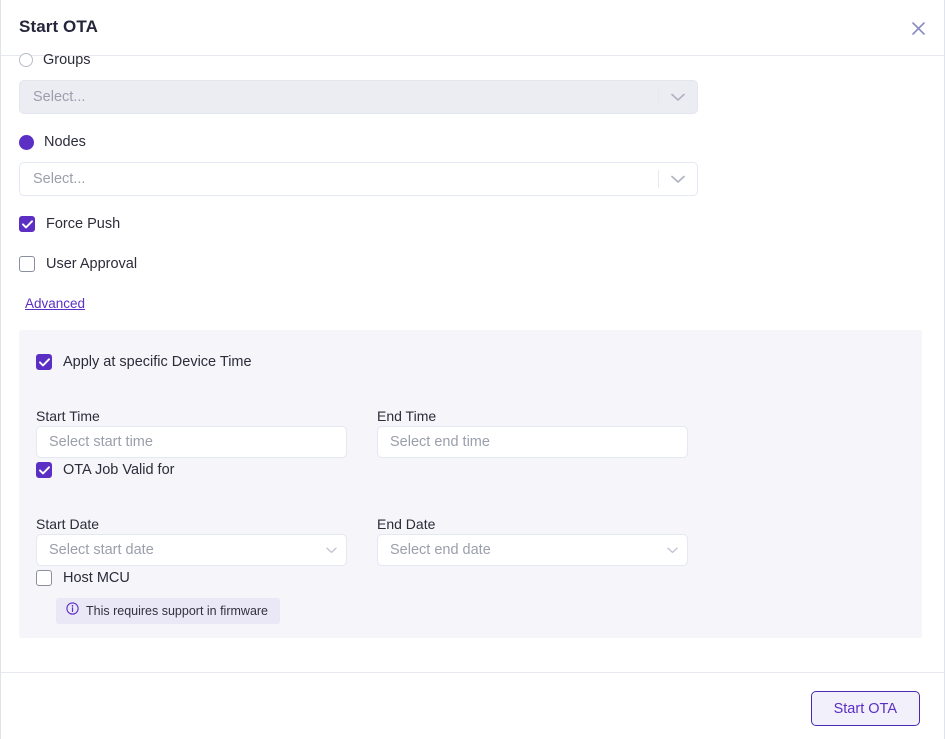 The image size is (945, 739). I want to click on end-time-placeholder: Select end time, so click(440, 442).